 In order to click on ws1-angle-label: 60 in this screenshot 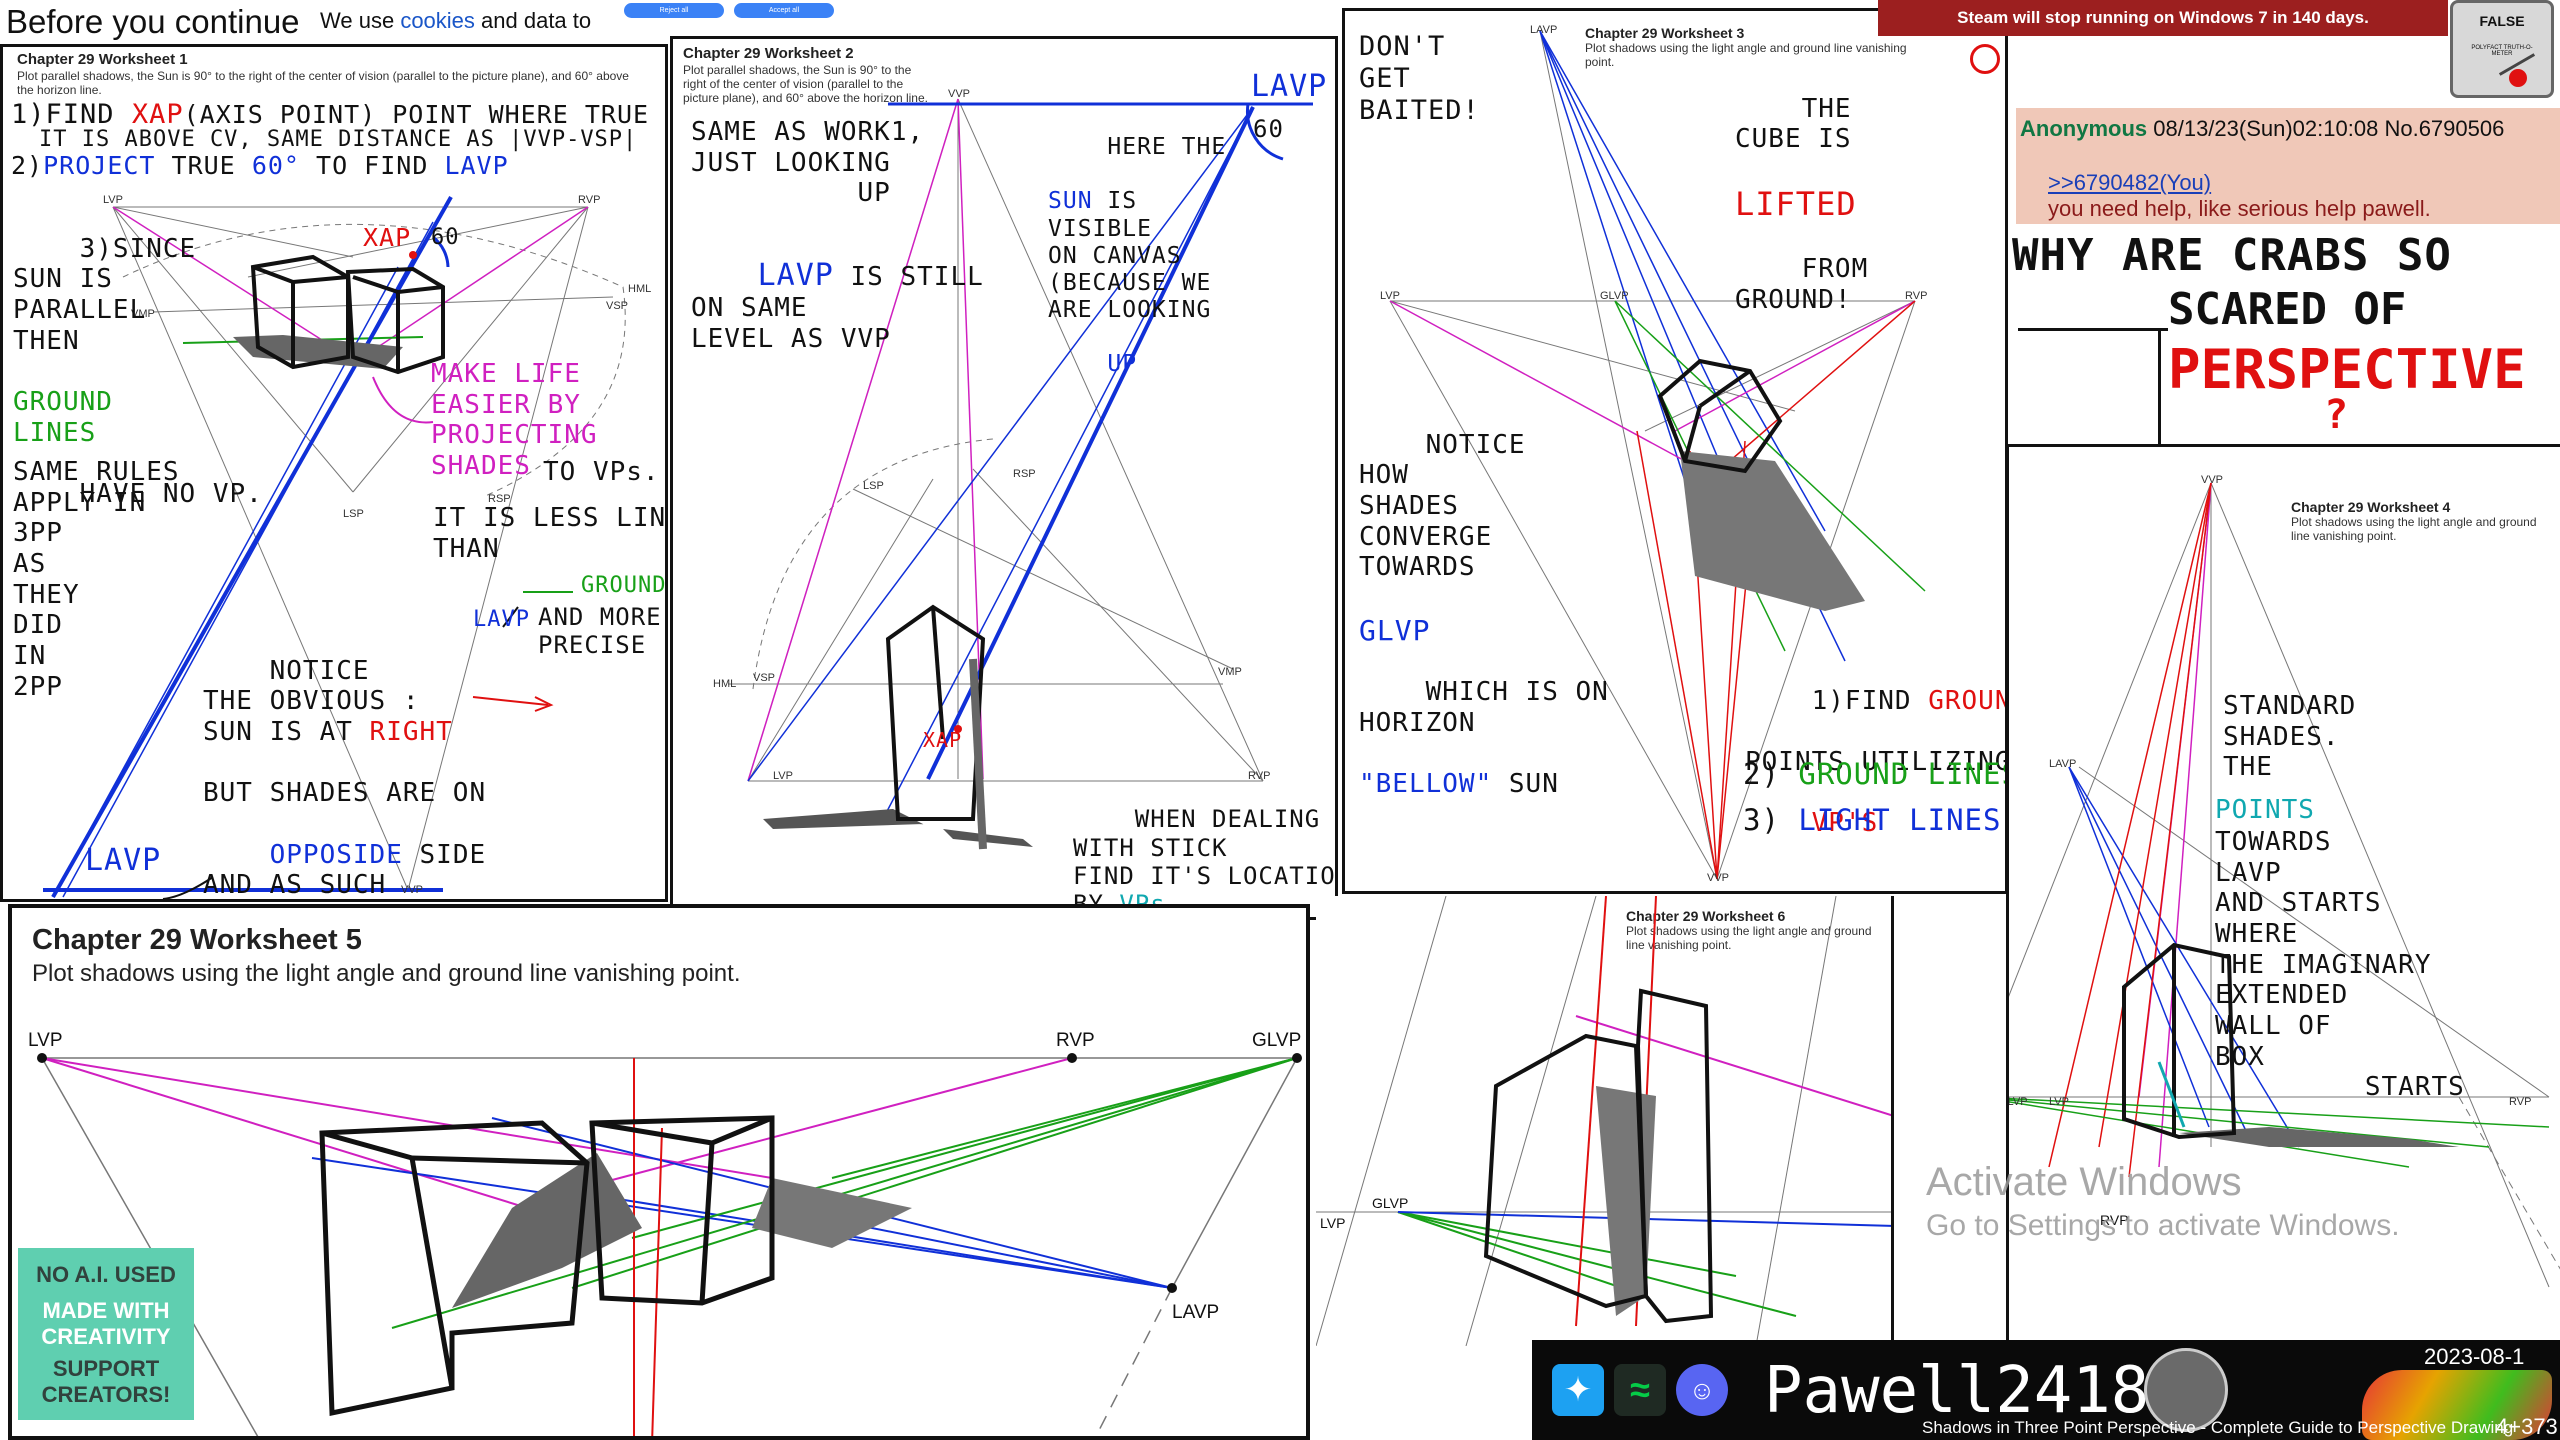, I will do `click(445, 237)`.